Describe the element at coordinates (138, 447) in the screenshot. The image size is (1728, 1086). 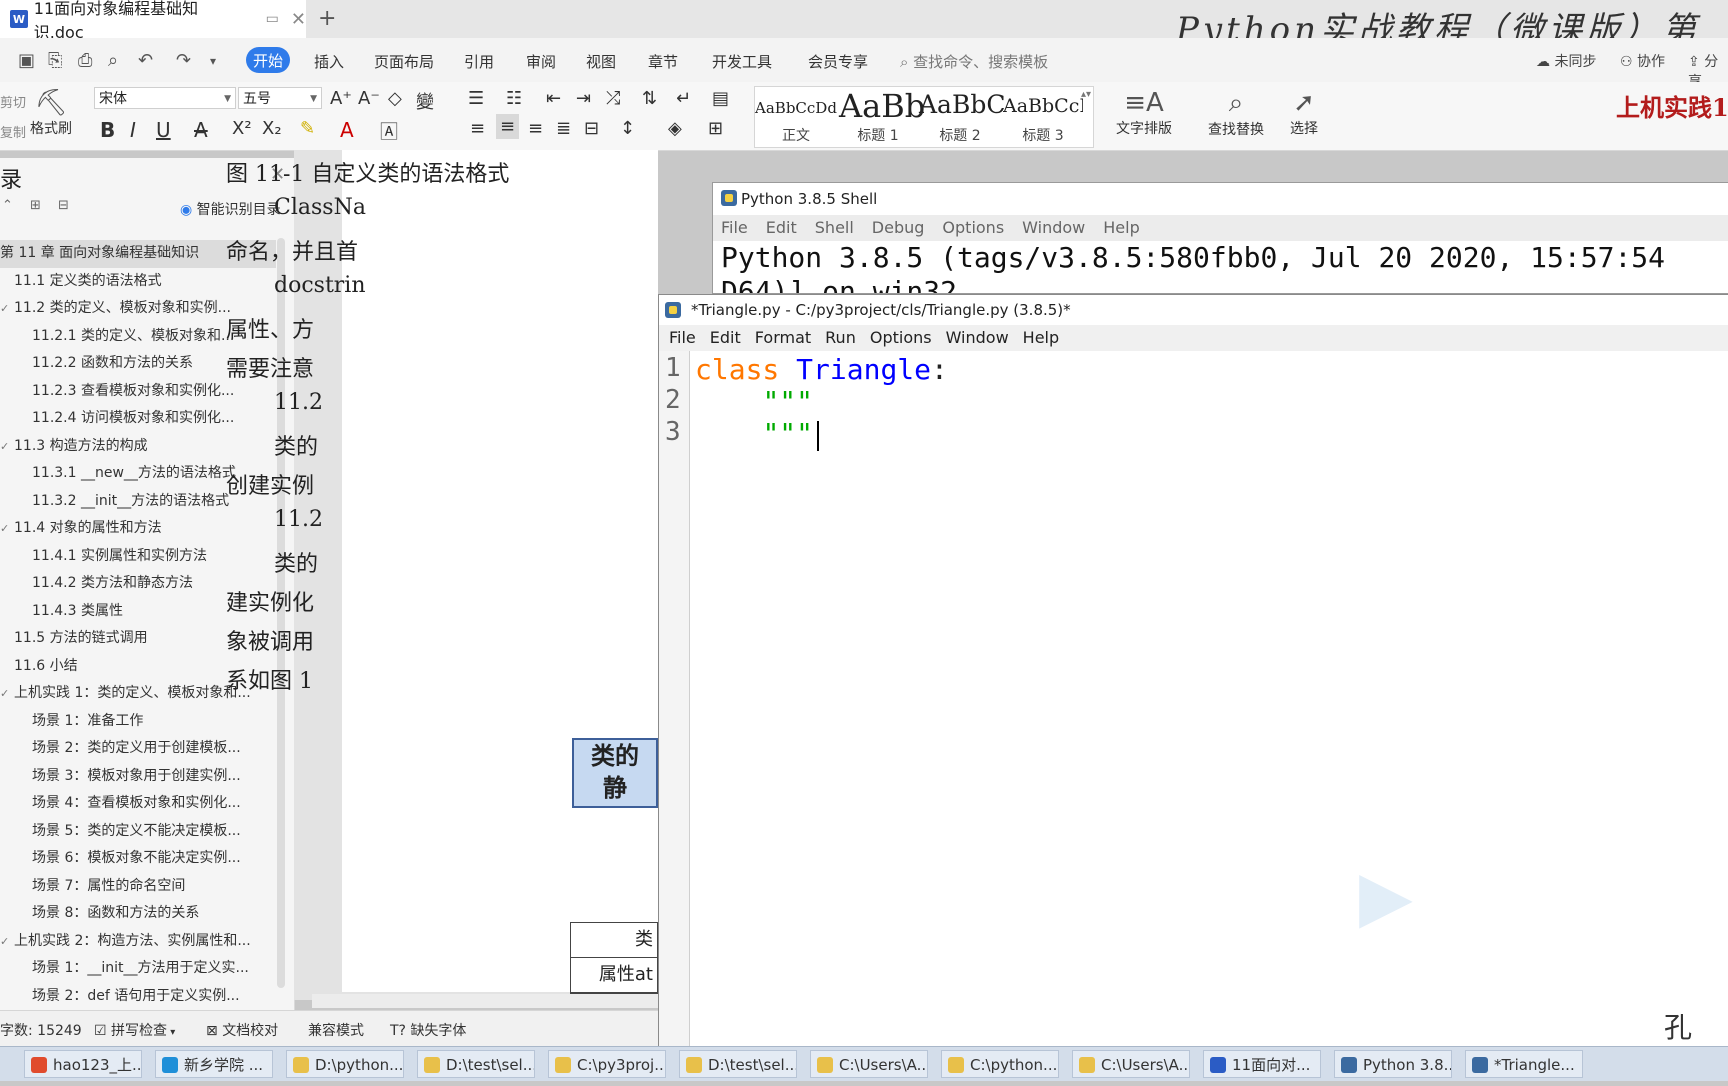
I see `toc-item: ✓ 11.3 构造方法的构成` at that location.